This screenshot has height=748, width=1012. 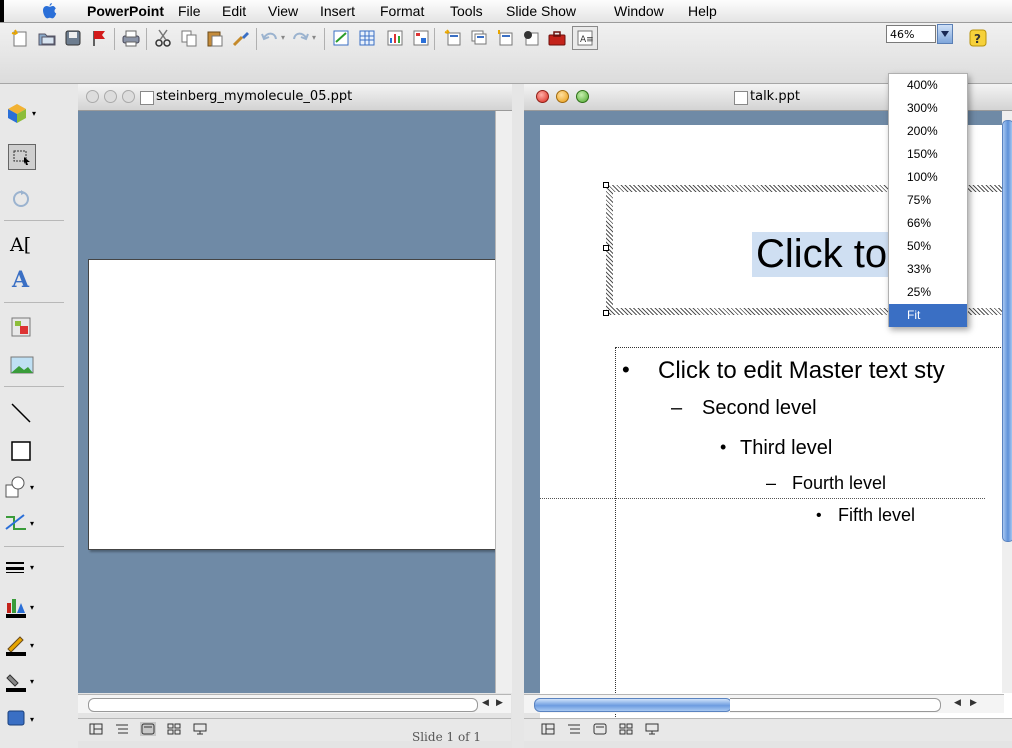 I want to click on select-icon, so click(x=22, y=157).